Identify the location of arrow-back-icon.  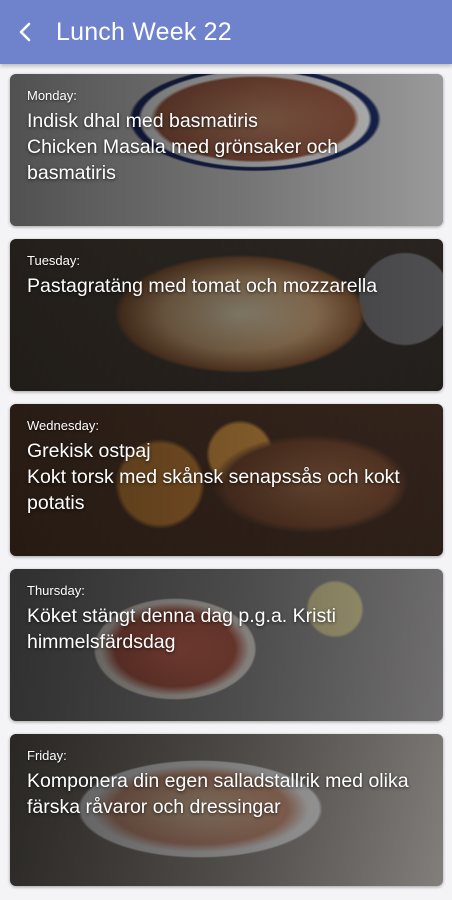
(25, 32).